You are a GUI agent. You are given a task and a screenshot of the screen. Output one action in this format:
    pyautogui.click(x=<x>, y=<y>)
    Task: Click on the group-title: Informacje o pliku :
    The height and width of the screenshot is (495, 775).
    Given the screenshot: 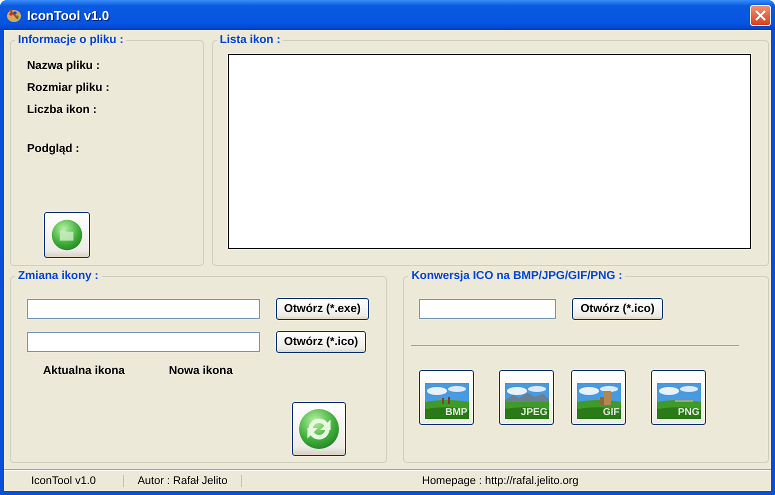 What is the action you would take?
    pyautogui.click(x=70, y=40)
    